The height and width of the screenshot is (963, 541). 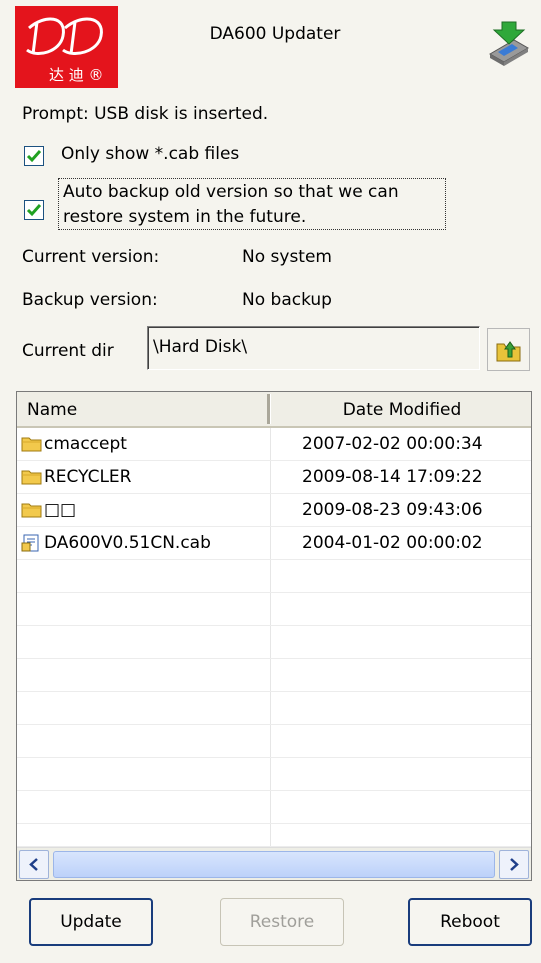 I want to click on column-resize-handle, so click(x=269, y=409).